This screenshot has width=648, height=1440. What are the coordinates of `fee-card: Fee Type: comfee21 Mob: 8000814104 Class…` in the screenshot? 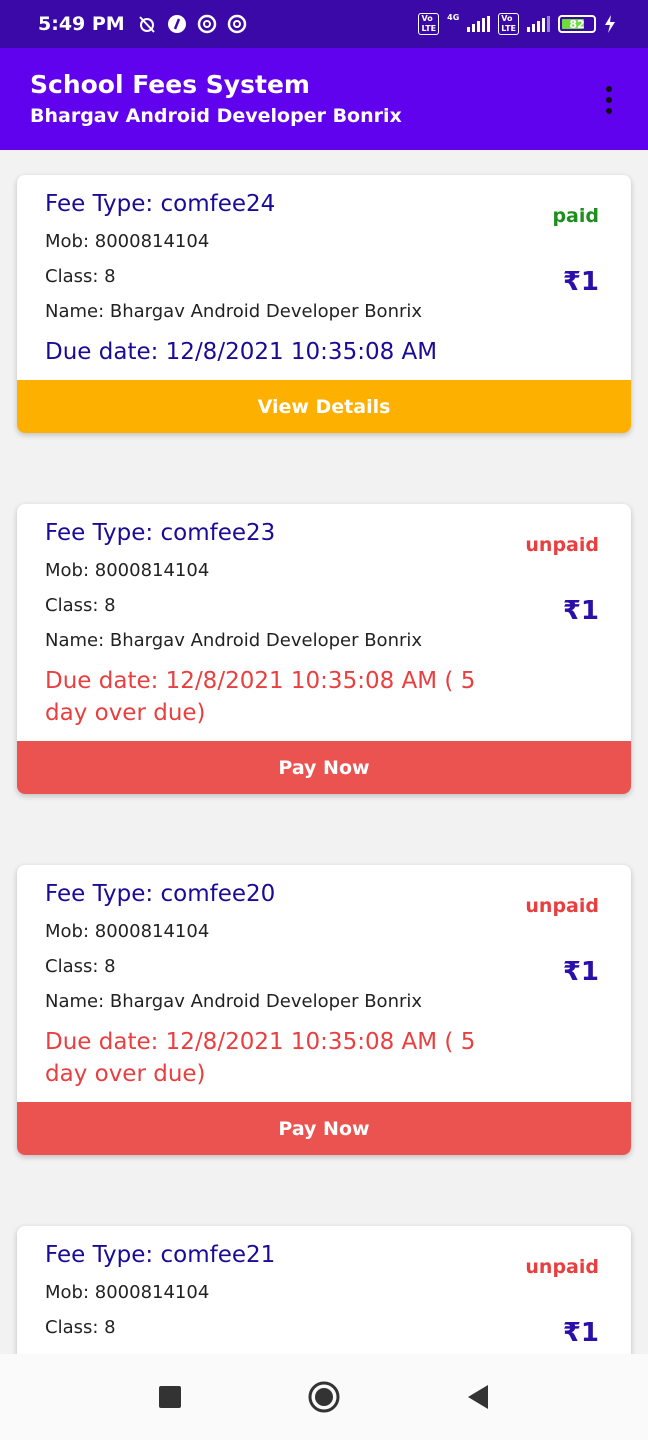 It's located at (324, 1290).